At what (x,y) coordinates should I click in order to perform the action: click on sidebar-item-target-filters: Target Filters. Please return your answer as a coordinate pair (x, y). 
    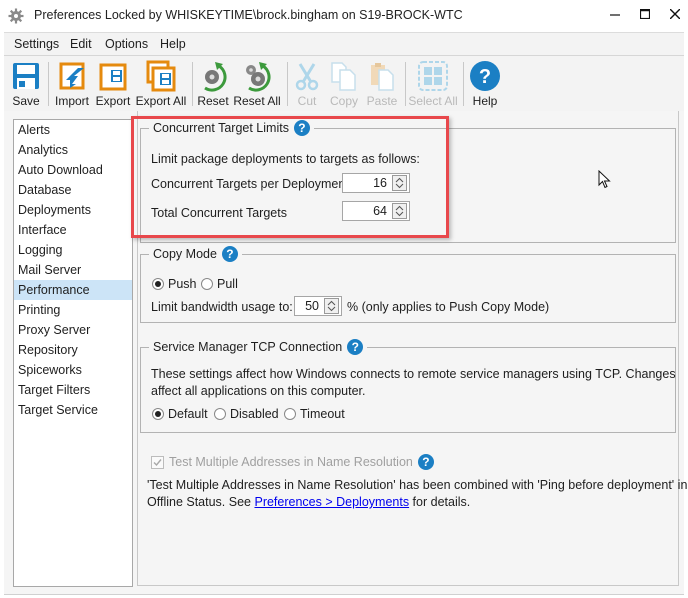
    Looking at the image, I should click on (73, 390).